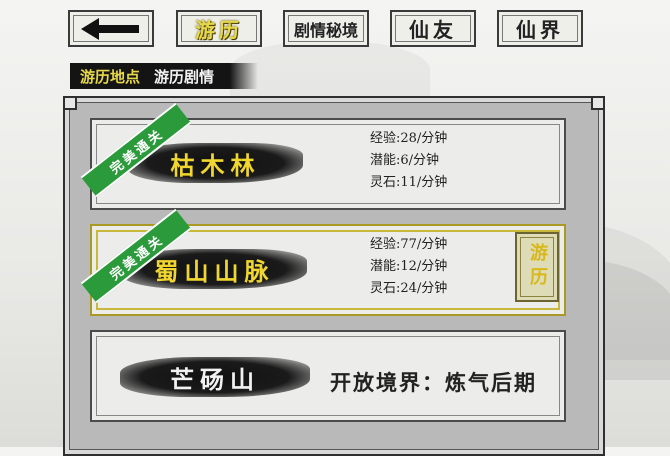  I want to click on tab-immortal-friends: 仙友, so click(433, 28).